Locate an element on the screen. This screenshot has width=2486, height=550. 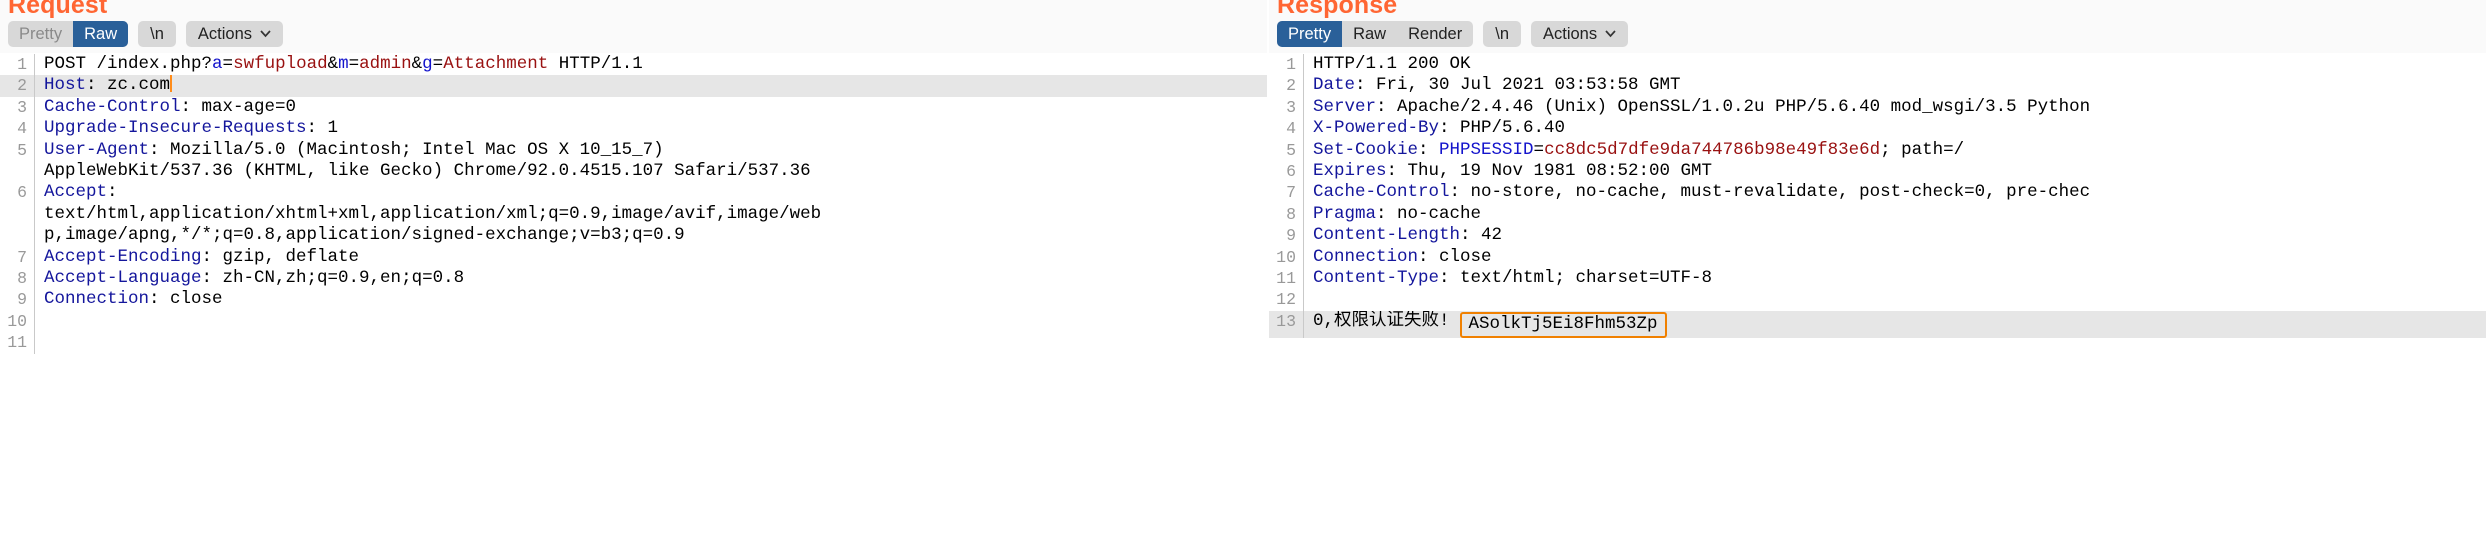
chevron-down-icon is located at coordinates (1610, 33).